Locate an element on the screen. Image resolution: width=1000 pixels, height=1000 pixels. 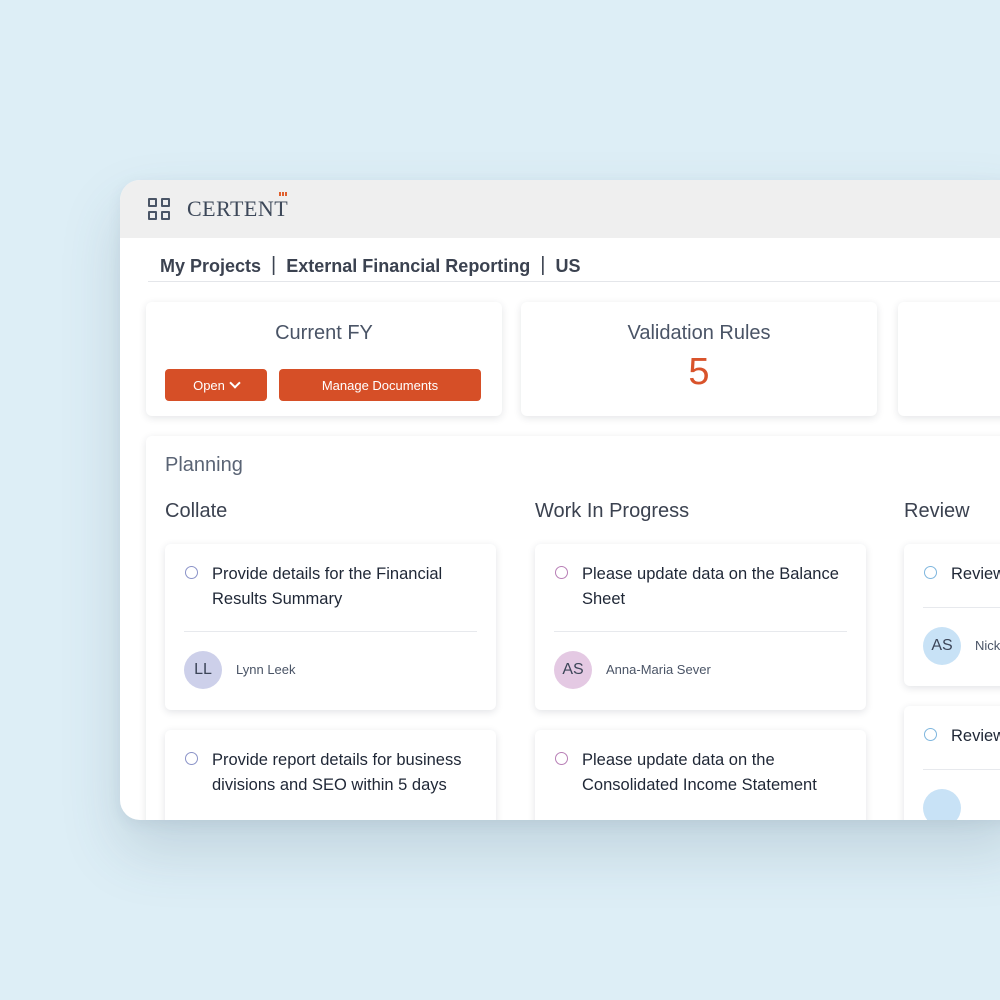
open-label: Open is located at coordinates (209, 385).